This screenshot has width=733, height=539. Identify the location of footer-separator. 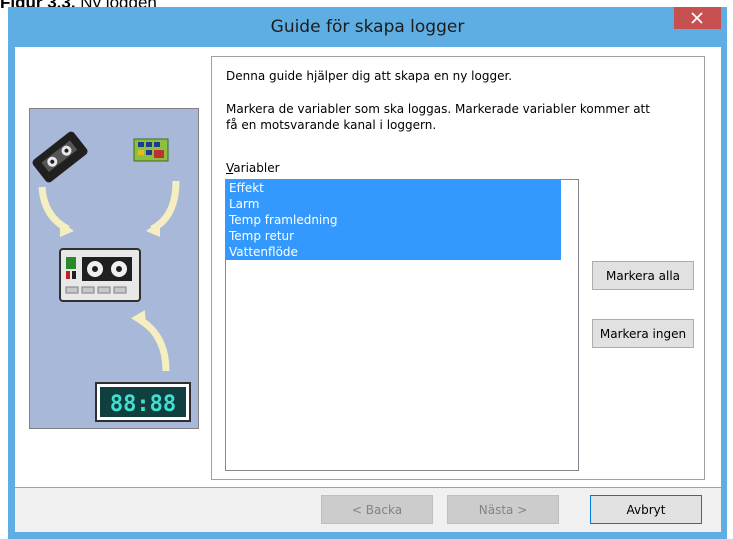
(368, 487).